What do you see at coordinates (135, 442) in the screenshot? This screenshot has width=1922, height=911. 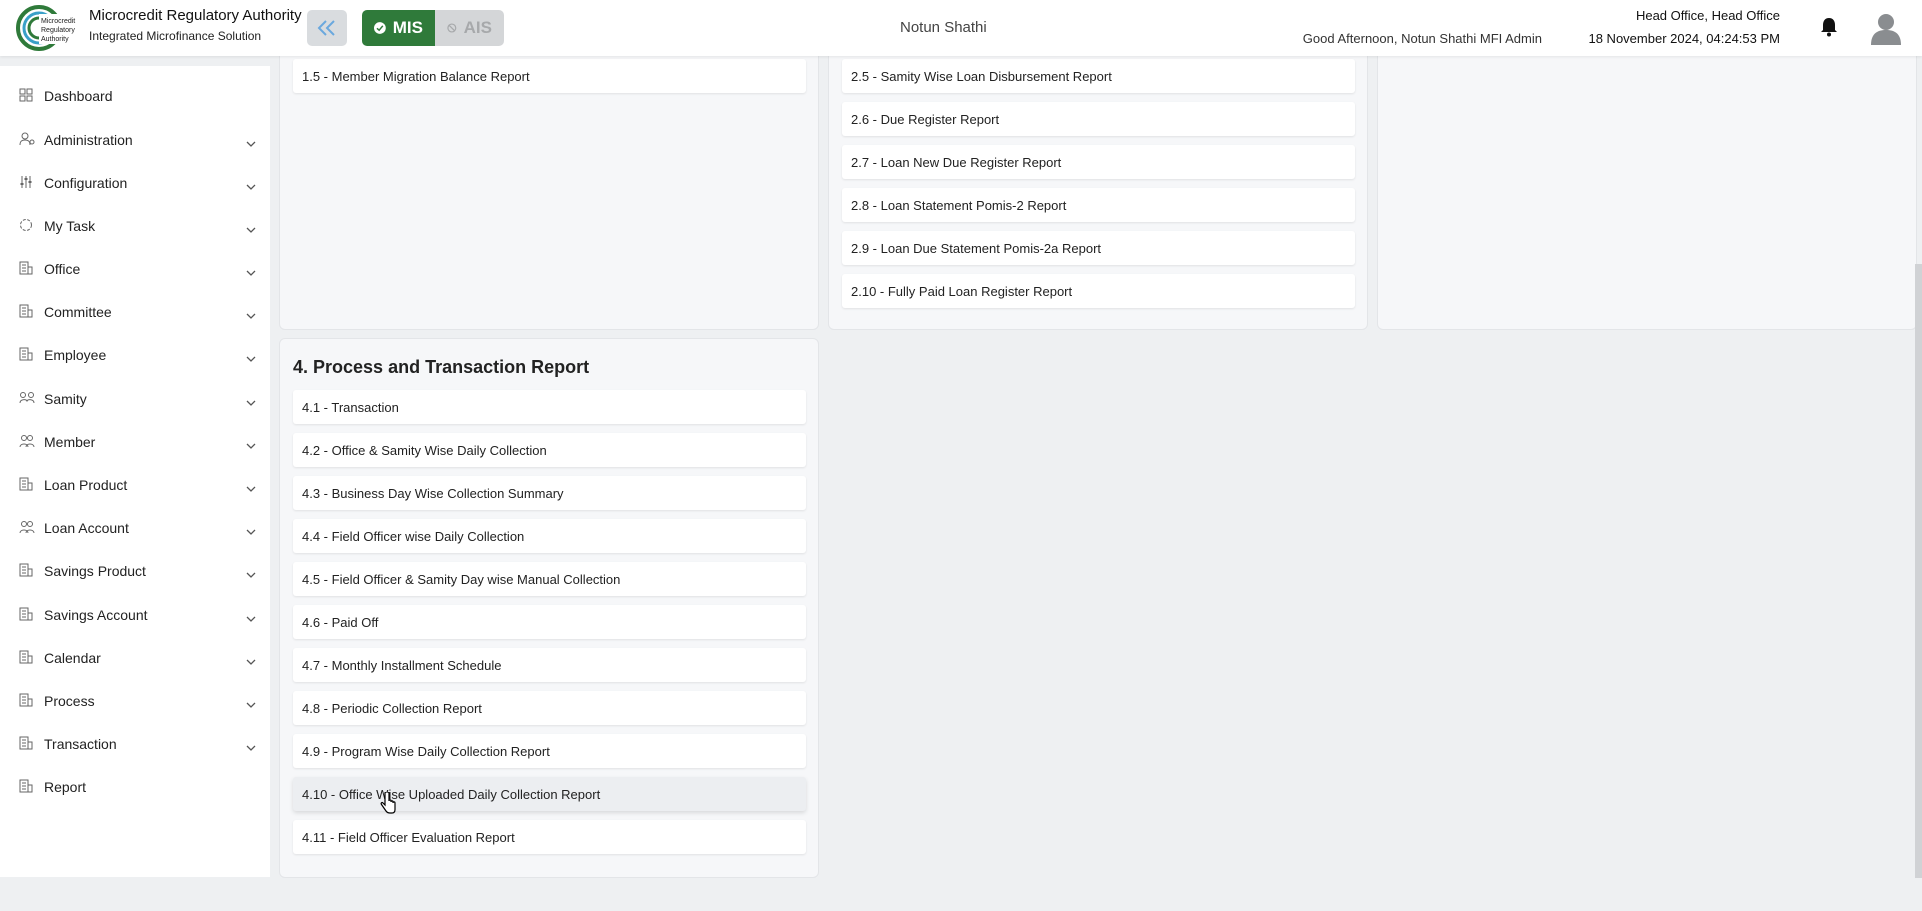 I see `sidebar-item-member: Member` at bounding box center [135, 442].